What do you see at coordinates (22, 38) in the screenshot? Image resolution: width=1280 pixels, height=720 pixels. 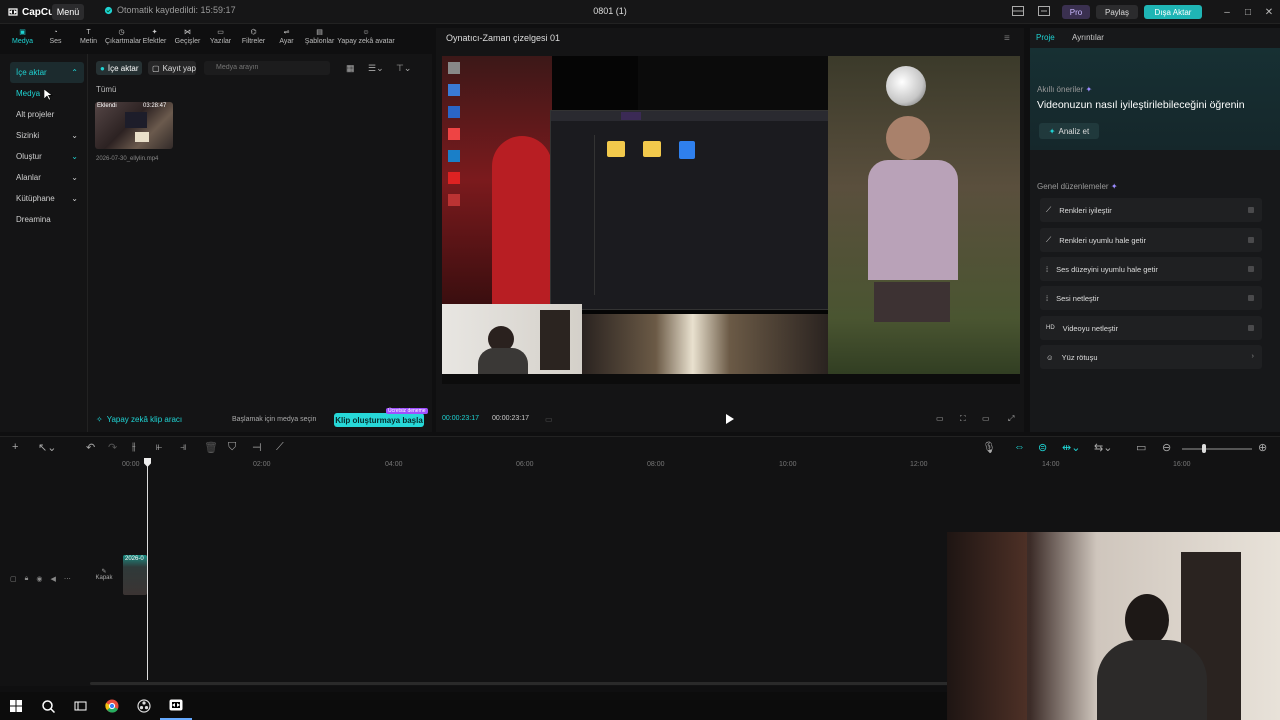 I see `tab-media: ▣ Medya` at bounding box center [22, 38].